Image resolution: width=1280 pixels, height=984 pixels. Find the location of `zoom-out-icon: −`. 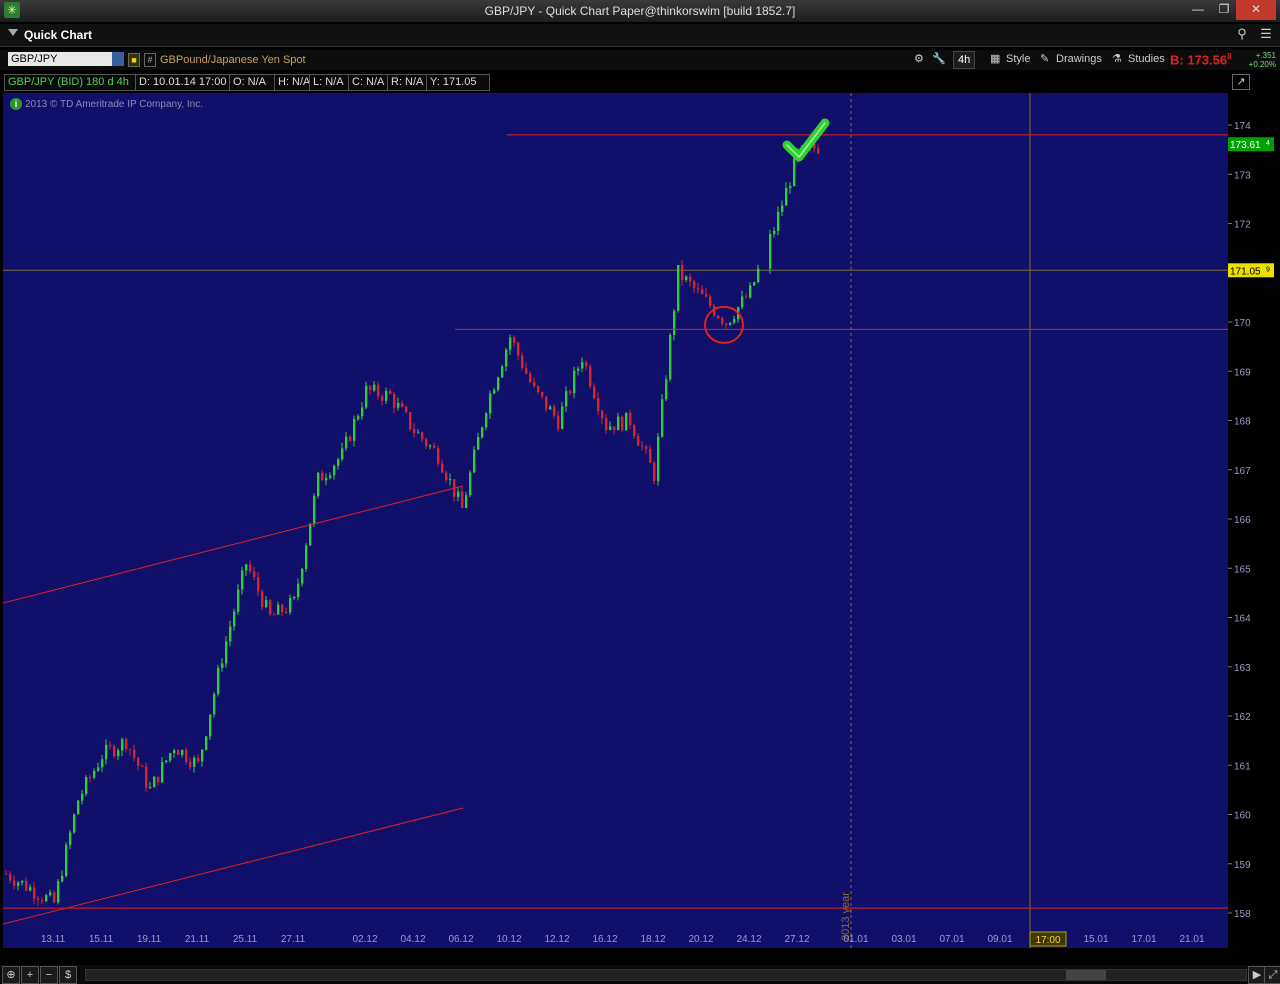

zoom-out-icon: − is located at coordinates (49, 975).